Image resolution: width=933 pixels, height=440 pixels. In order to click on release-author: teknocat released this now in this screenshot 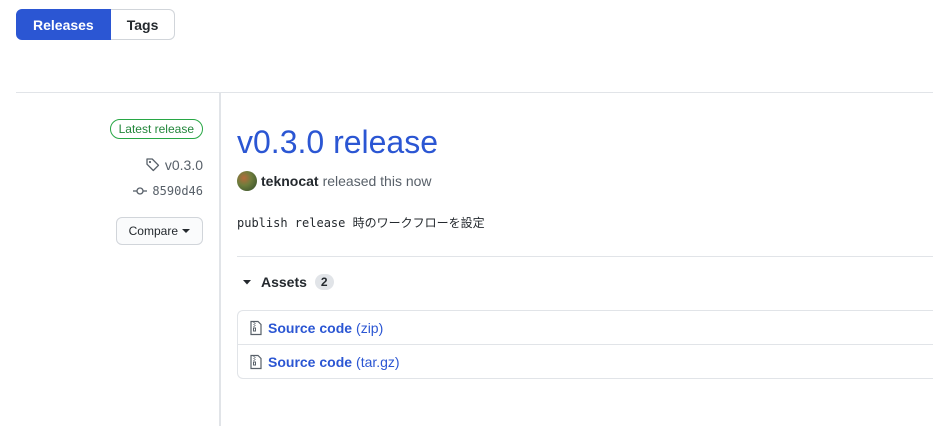, I will do `click(334, 181)`.